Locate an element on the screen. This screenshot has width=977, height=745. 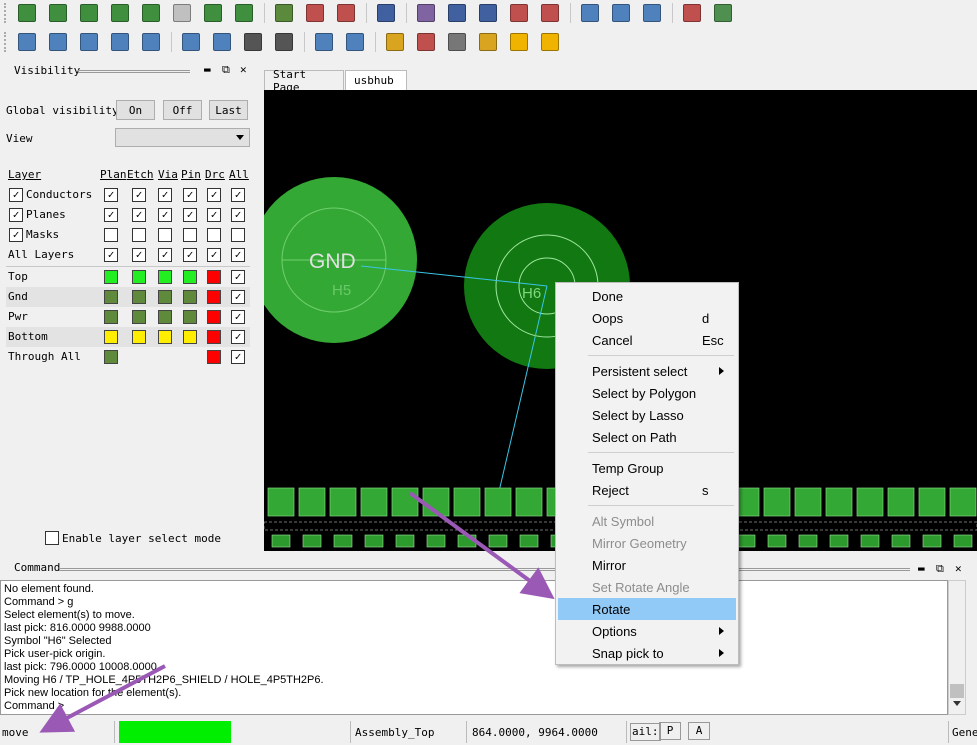
sun-button is located at coordinates (519, 42).